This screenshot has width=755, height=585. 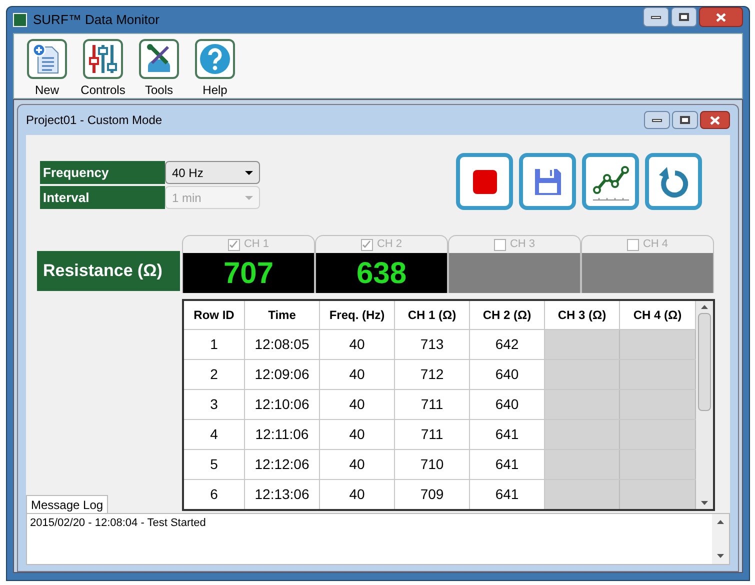 I want to click on table-cell: 1, so click(x=214, y=344).